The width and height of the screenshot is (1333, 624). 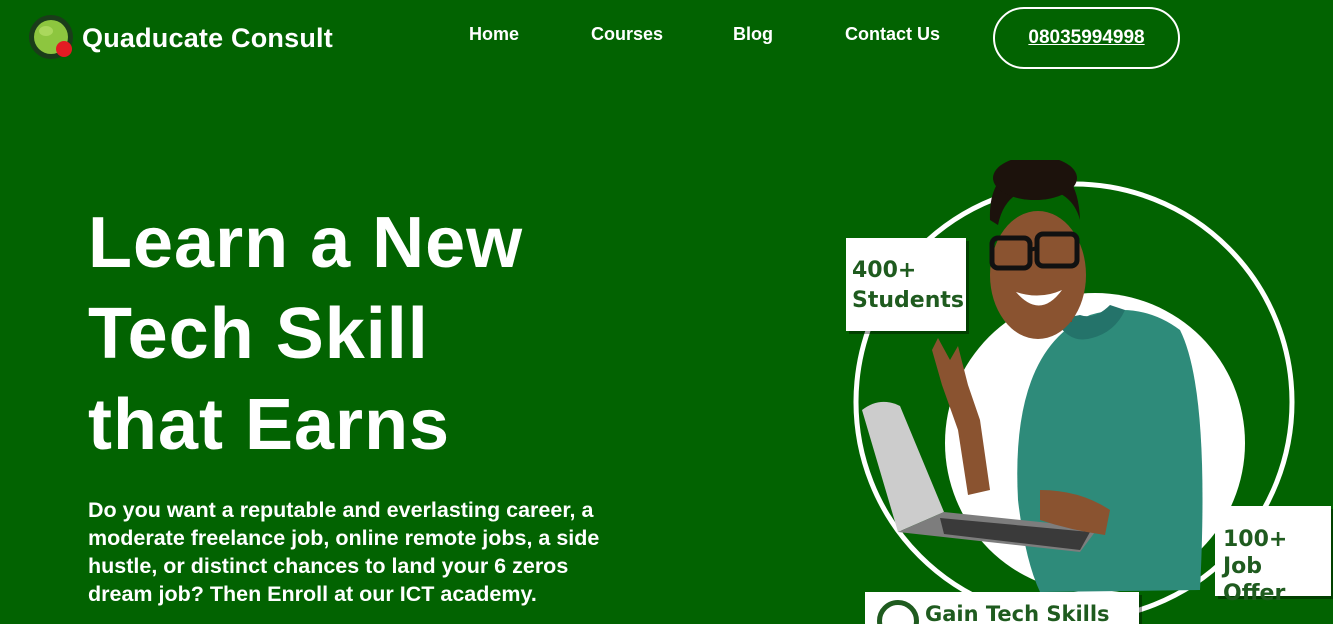 I want to click on job-offer-badge: 100+ Job Offer, so click(x=1273, y=556).